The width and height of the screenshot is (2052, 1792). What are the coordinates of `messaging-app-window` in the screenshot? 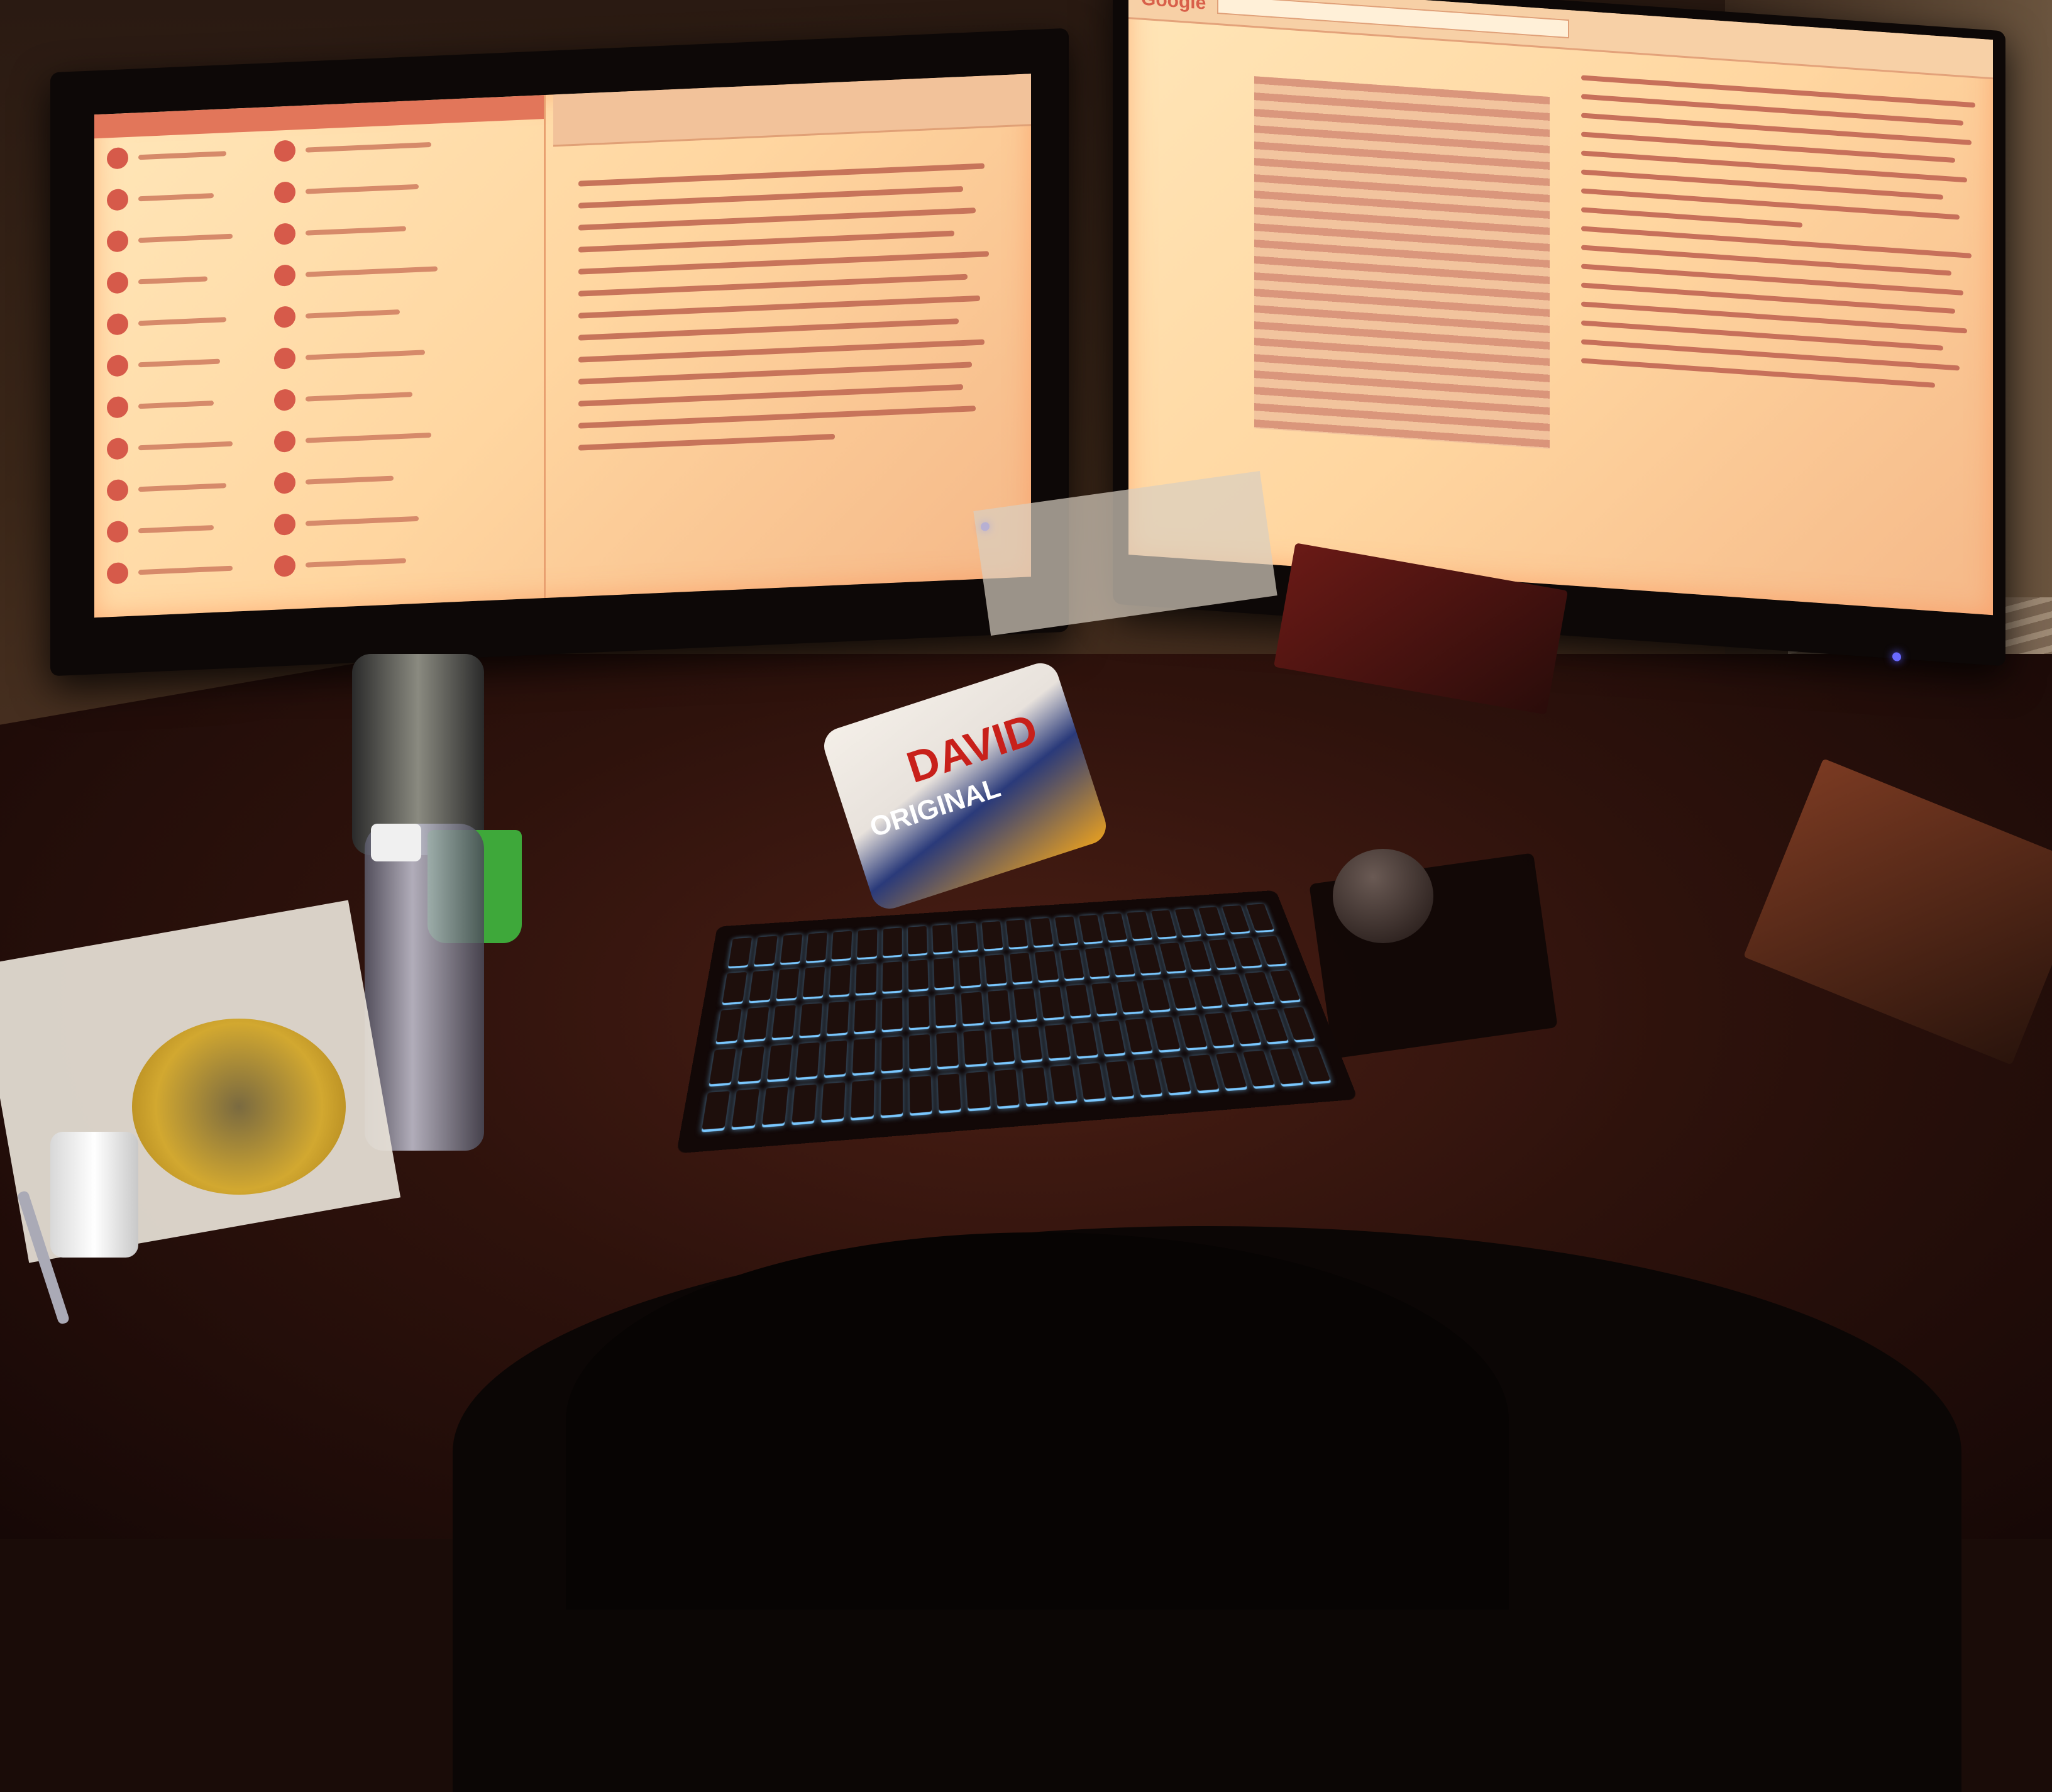 It's located at (320, 356).